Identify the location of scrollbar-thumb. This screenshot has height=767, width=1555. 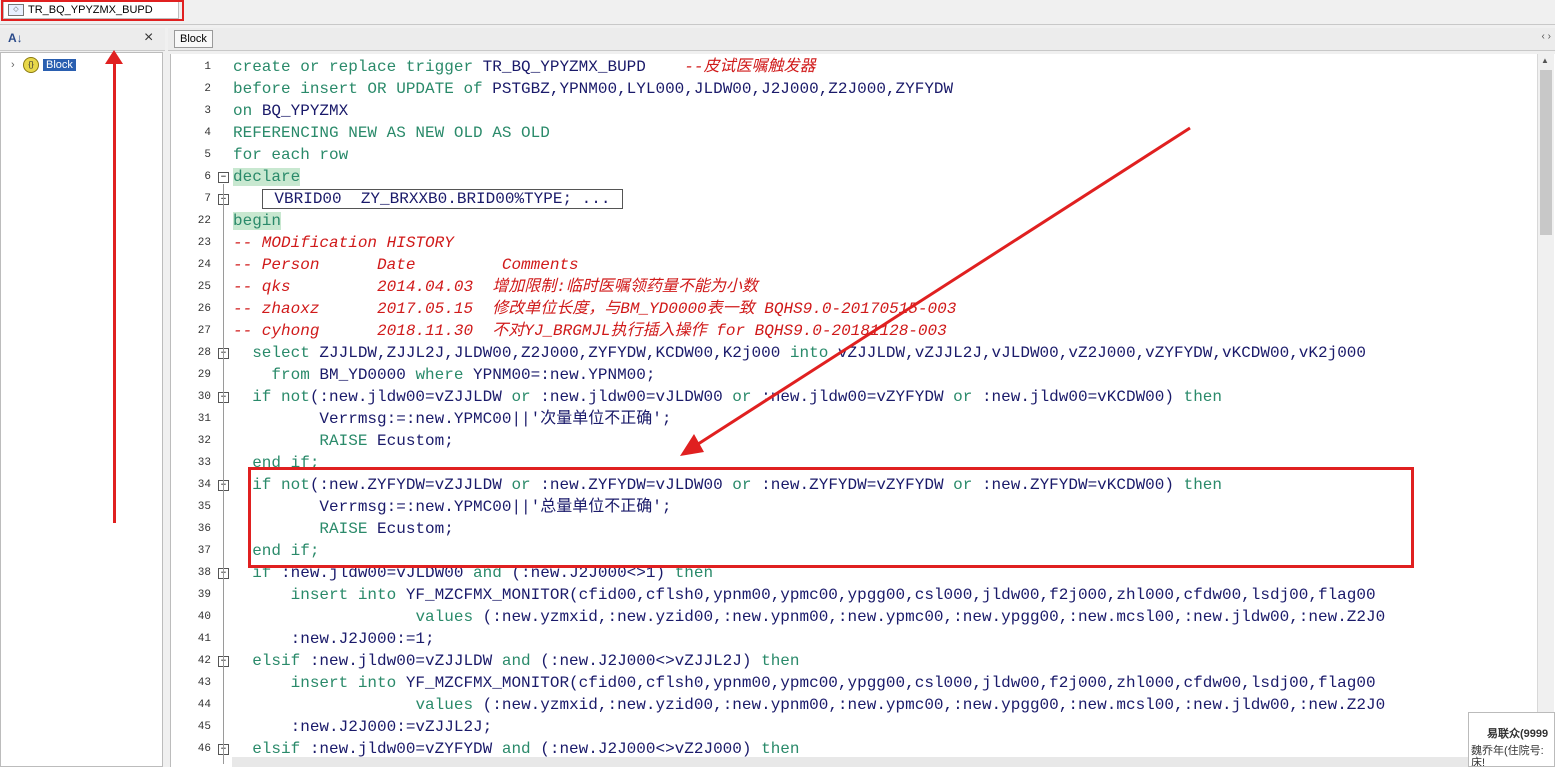
(1546, 152).